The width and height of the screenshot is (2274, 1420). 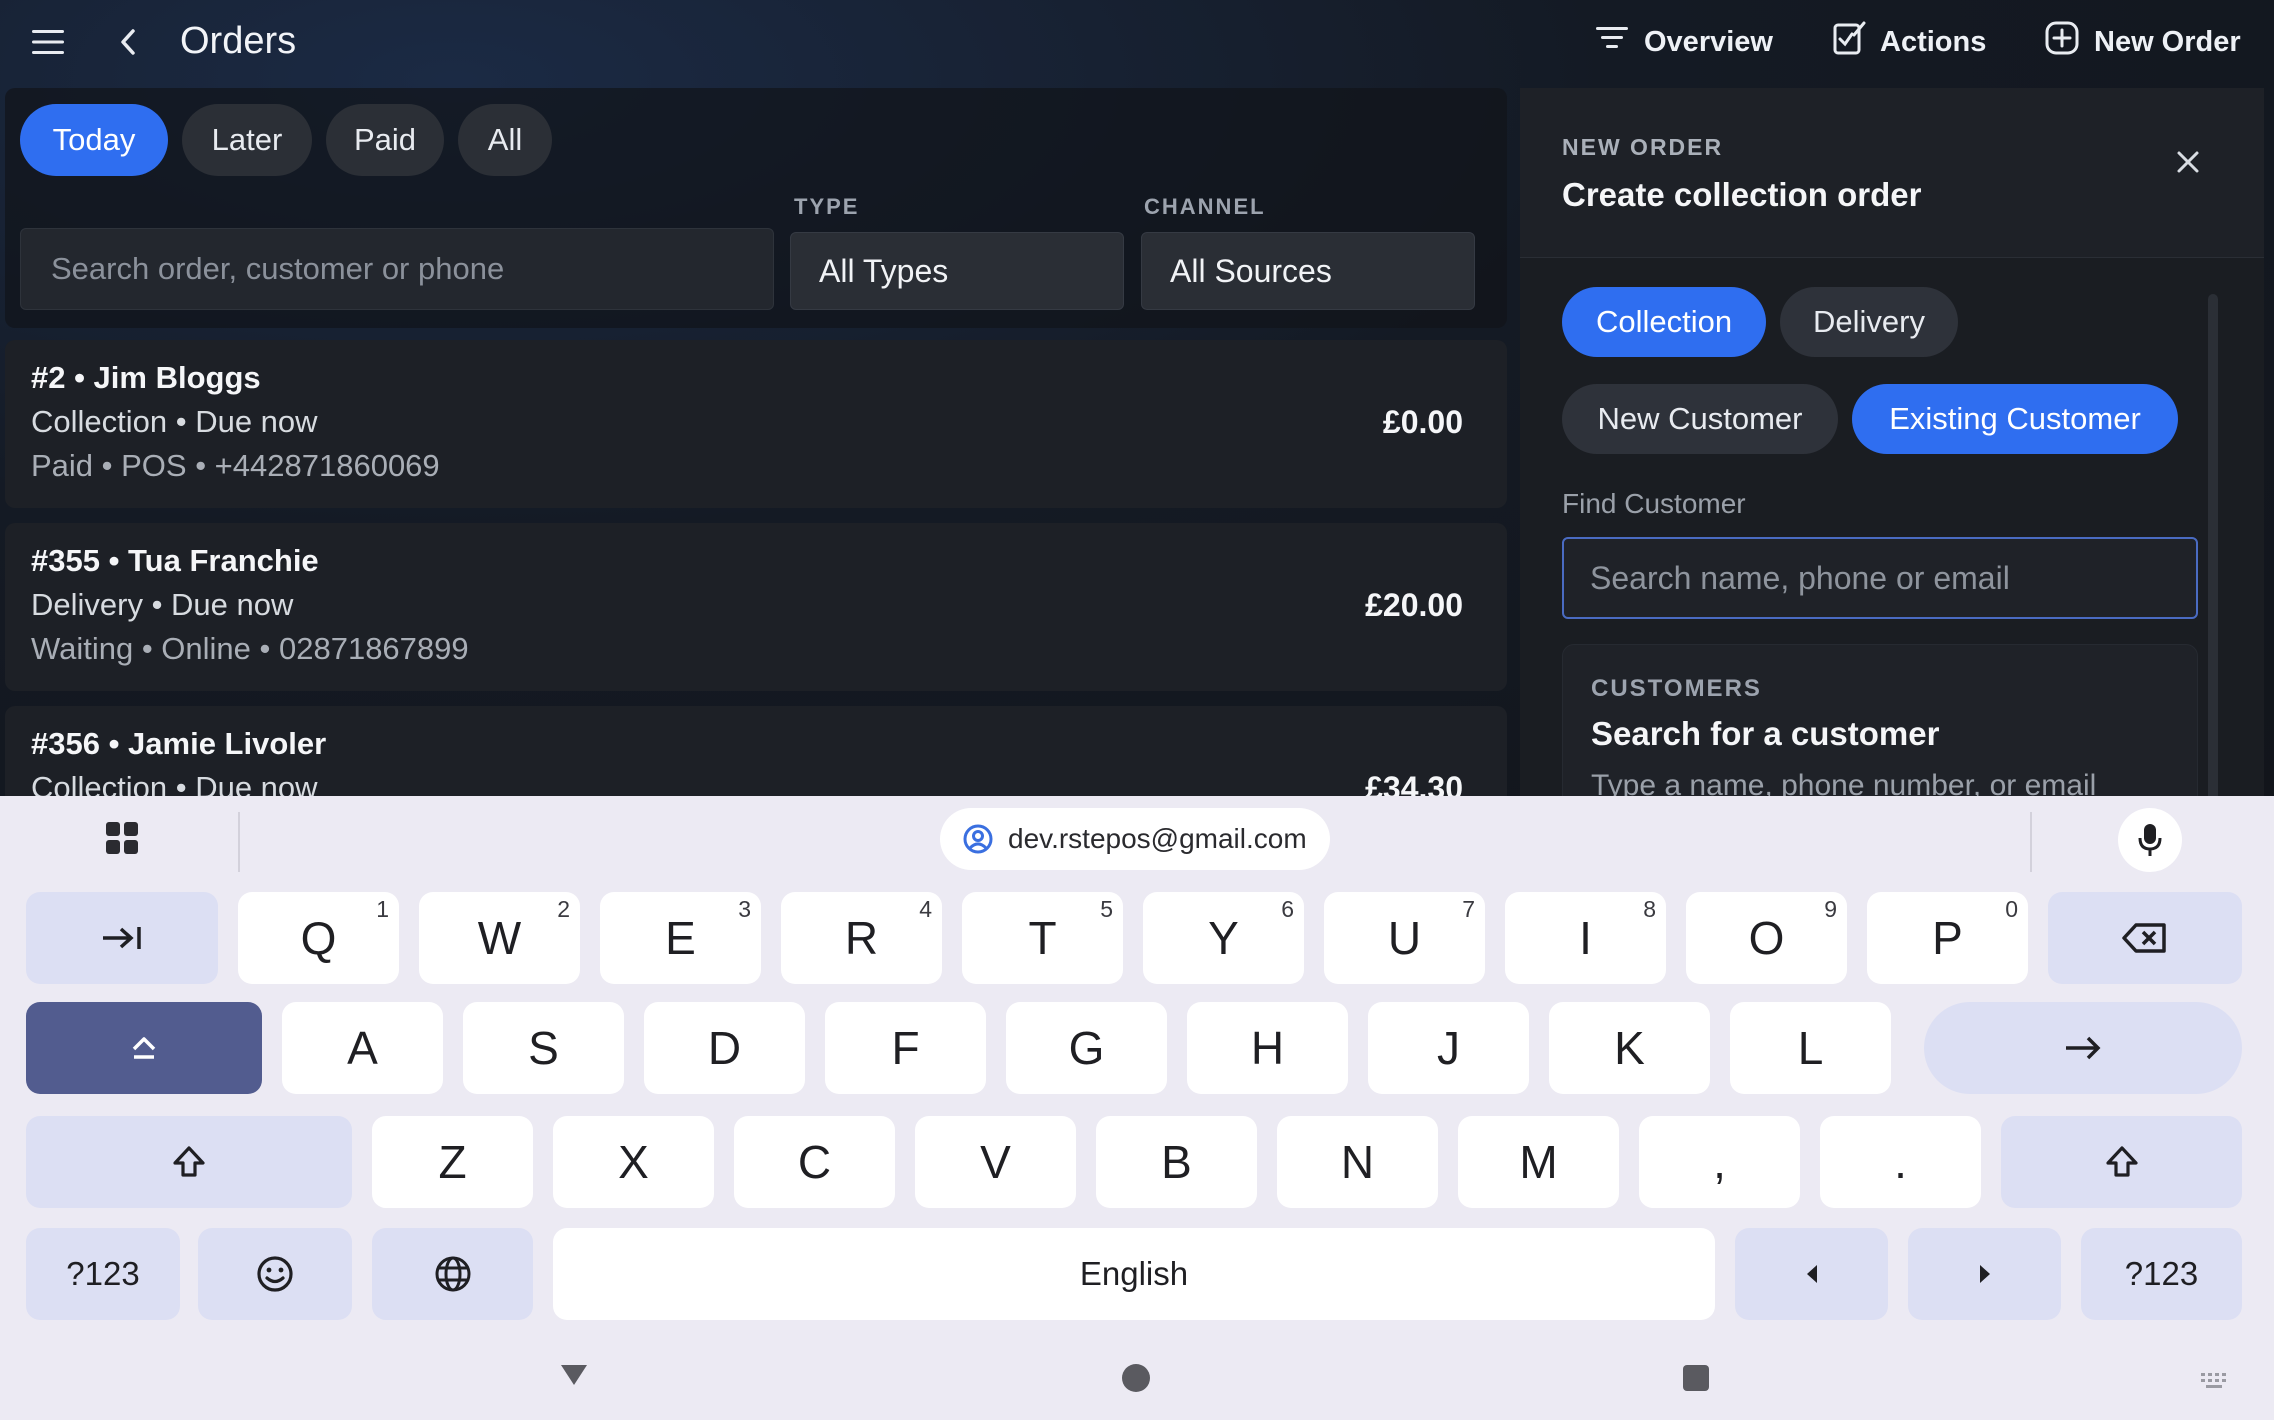 I want to click on key-n: N, so click(x=1357, y=1162).